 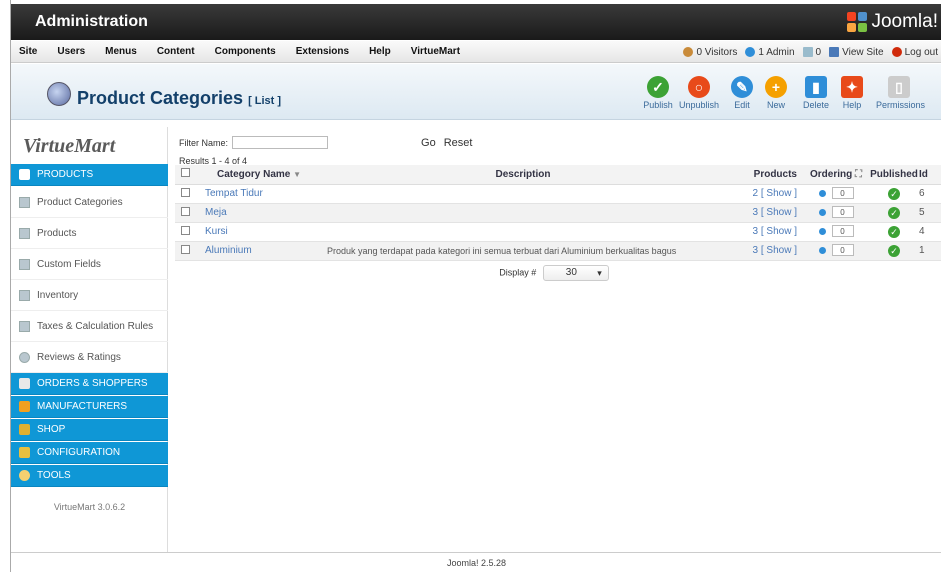 What do you see at coordinates (29, 51) in the screenshot?
I see `menu-site: Site` at bounding box center [29, 51].